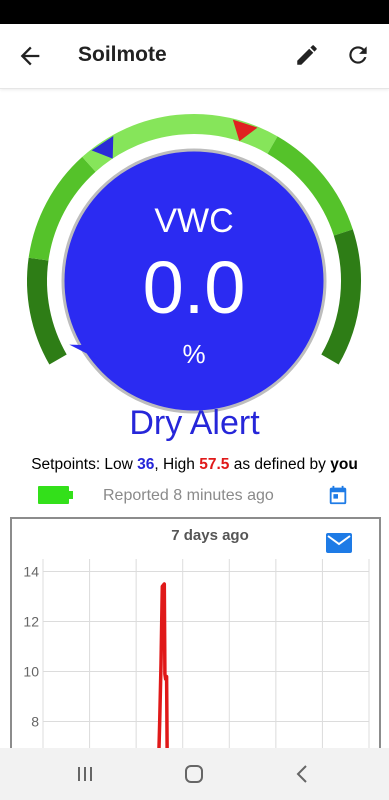  What do you see at coordinates (194, 287) in the screenshot?
I see `gauge-value: 0.0` at bounding box center [194, 287].